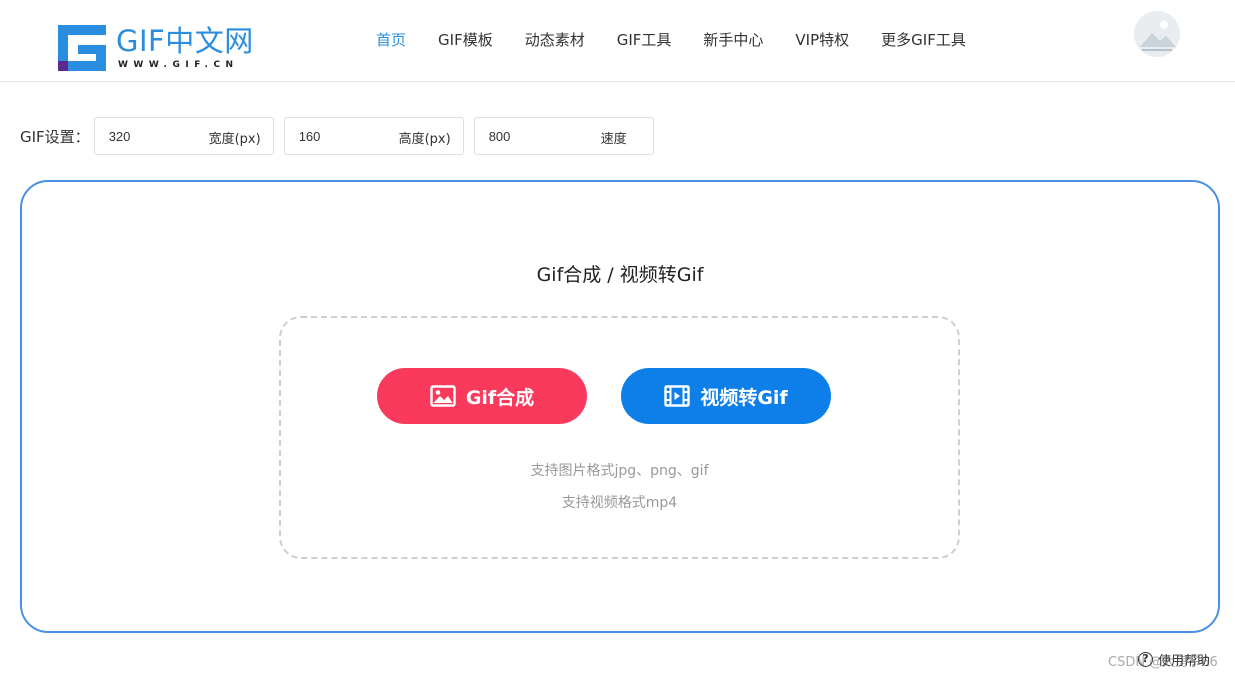 This screenshot has height=678, width=1235. What do you see at coordinates (443, 396) in the screenshot?
I see `image-icon` at bounding box center [443, 396].